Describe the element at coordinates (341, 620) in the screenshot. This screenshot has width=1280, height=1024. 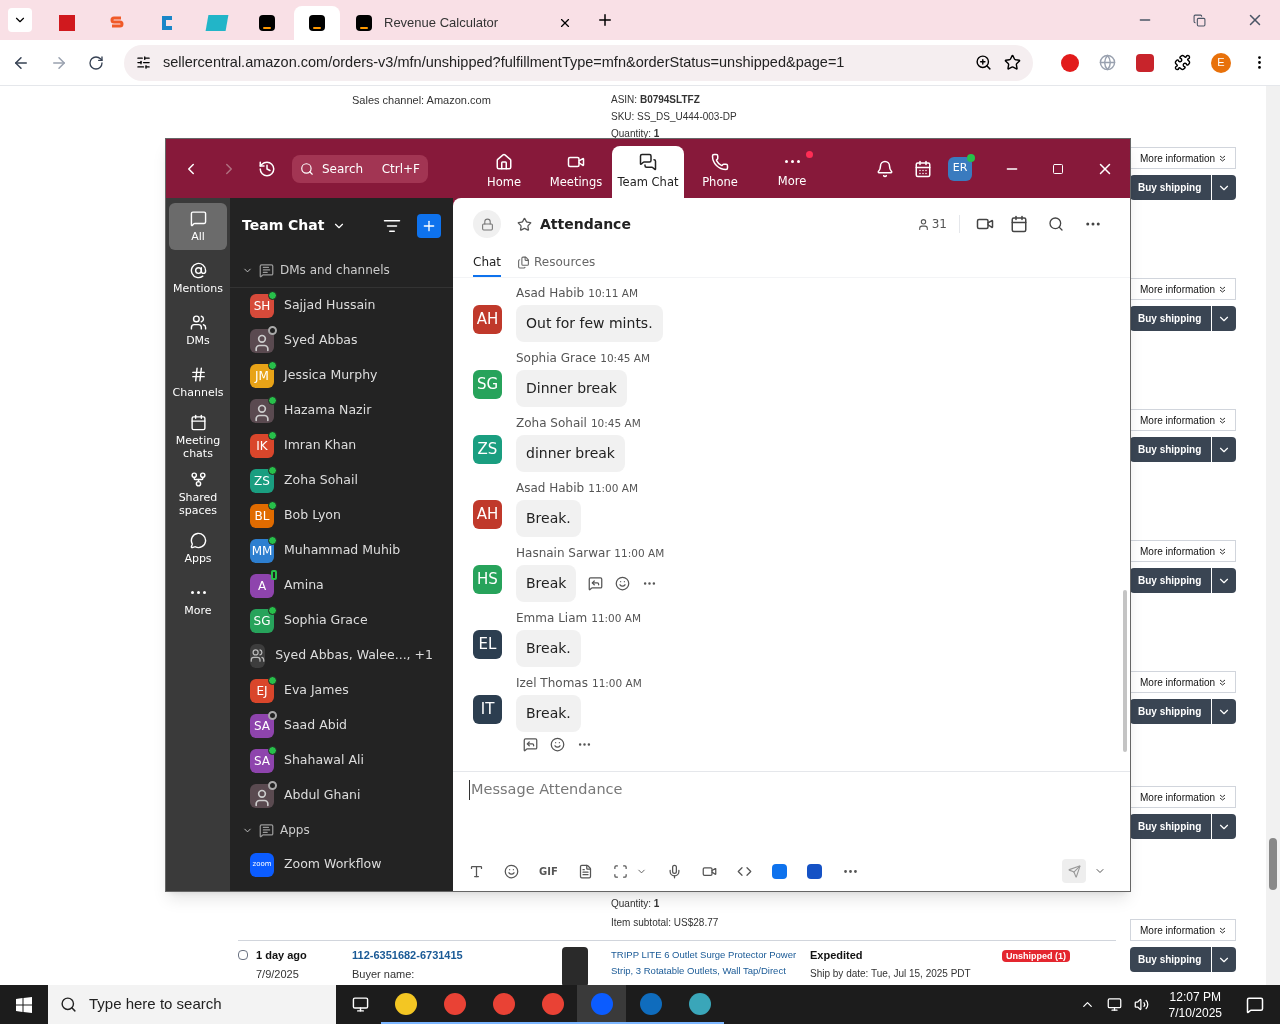
I see `chat-list-item: SG Sophia Grace` at that location.